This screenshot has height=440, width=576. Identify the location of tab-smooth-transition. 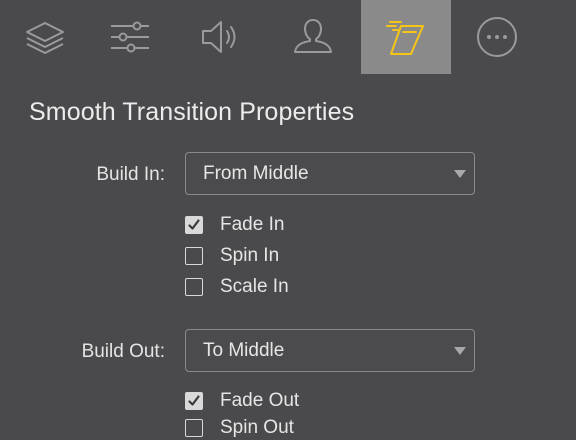
(406, 37).